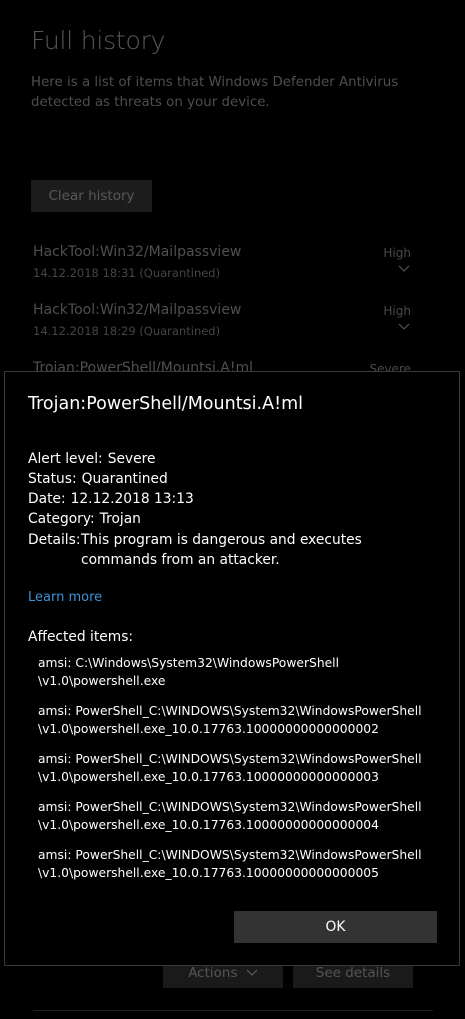  Describe the element at coordinates (335, 927) in the screenshot. I see `ok-button: OK` at that location.